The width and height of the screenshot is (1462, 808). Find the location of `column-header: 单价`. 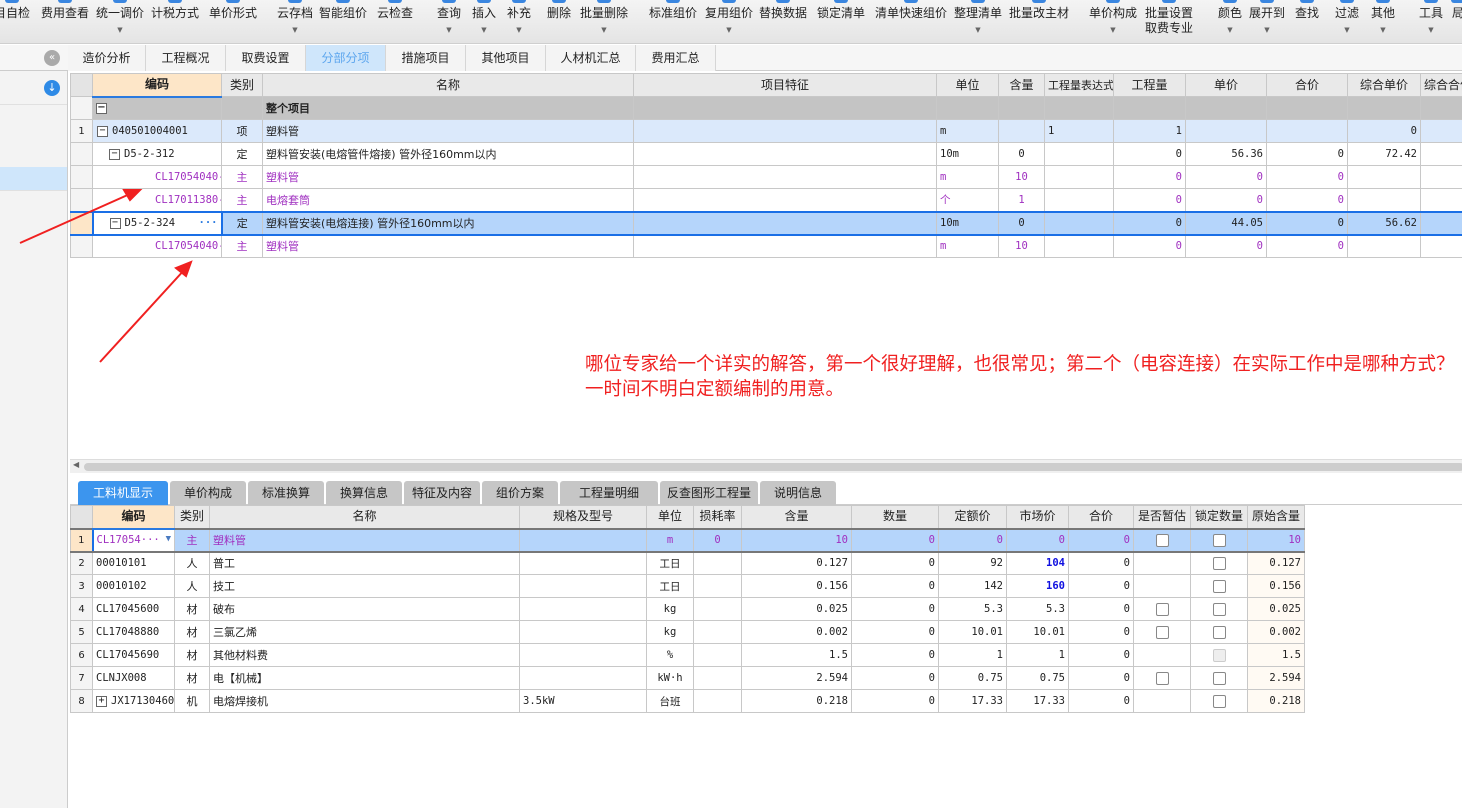

column-header: 单价 is located at coordinates (1226, 85).